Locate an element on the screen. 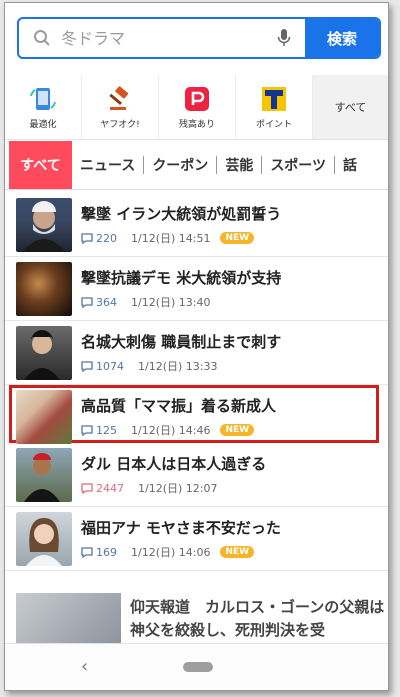  news-meta: 125 1/12(日) 14:46 NEW is located at coordinates (168, 430).